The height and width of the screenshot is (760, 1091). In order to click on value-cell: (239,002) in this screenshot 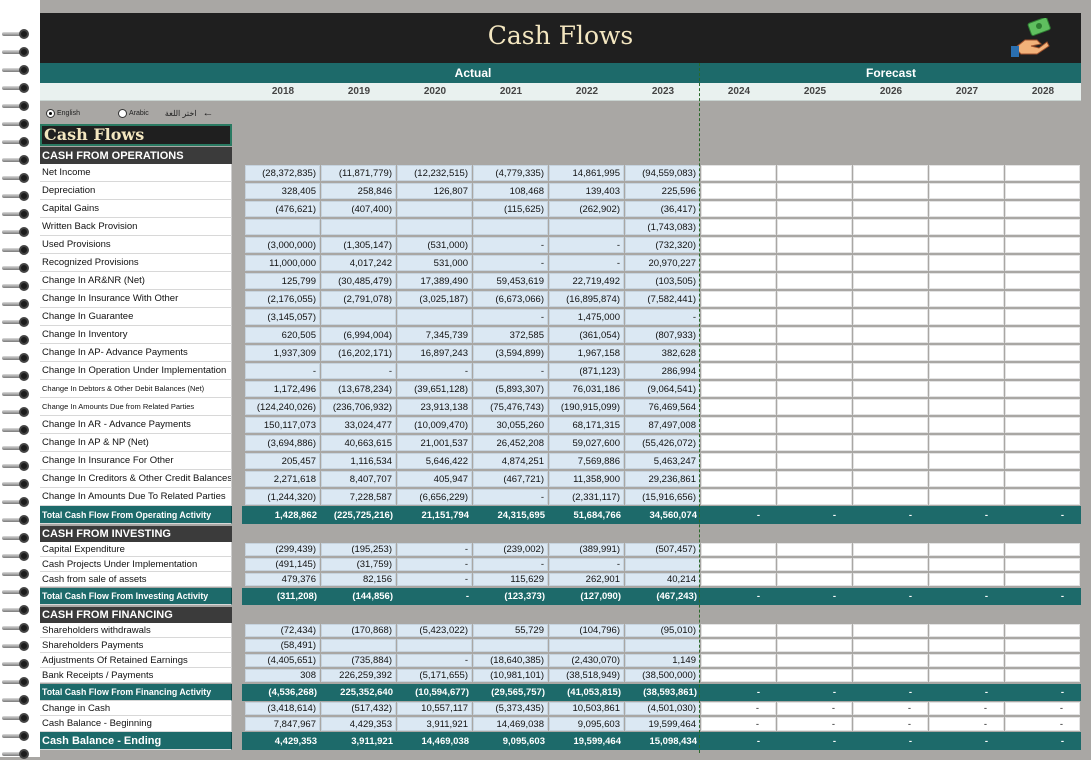, I will do `click(510, 549)`.